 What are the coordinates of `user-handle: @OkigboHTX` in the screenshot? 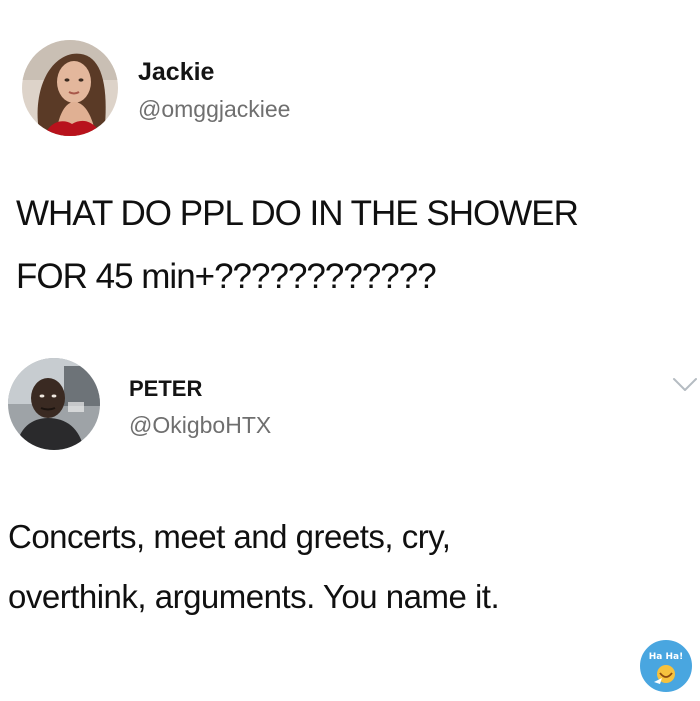 It's located at (200, 425).